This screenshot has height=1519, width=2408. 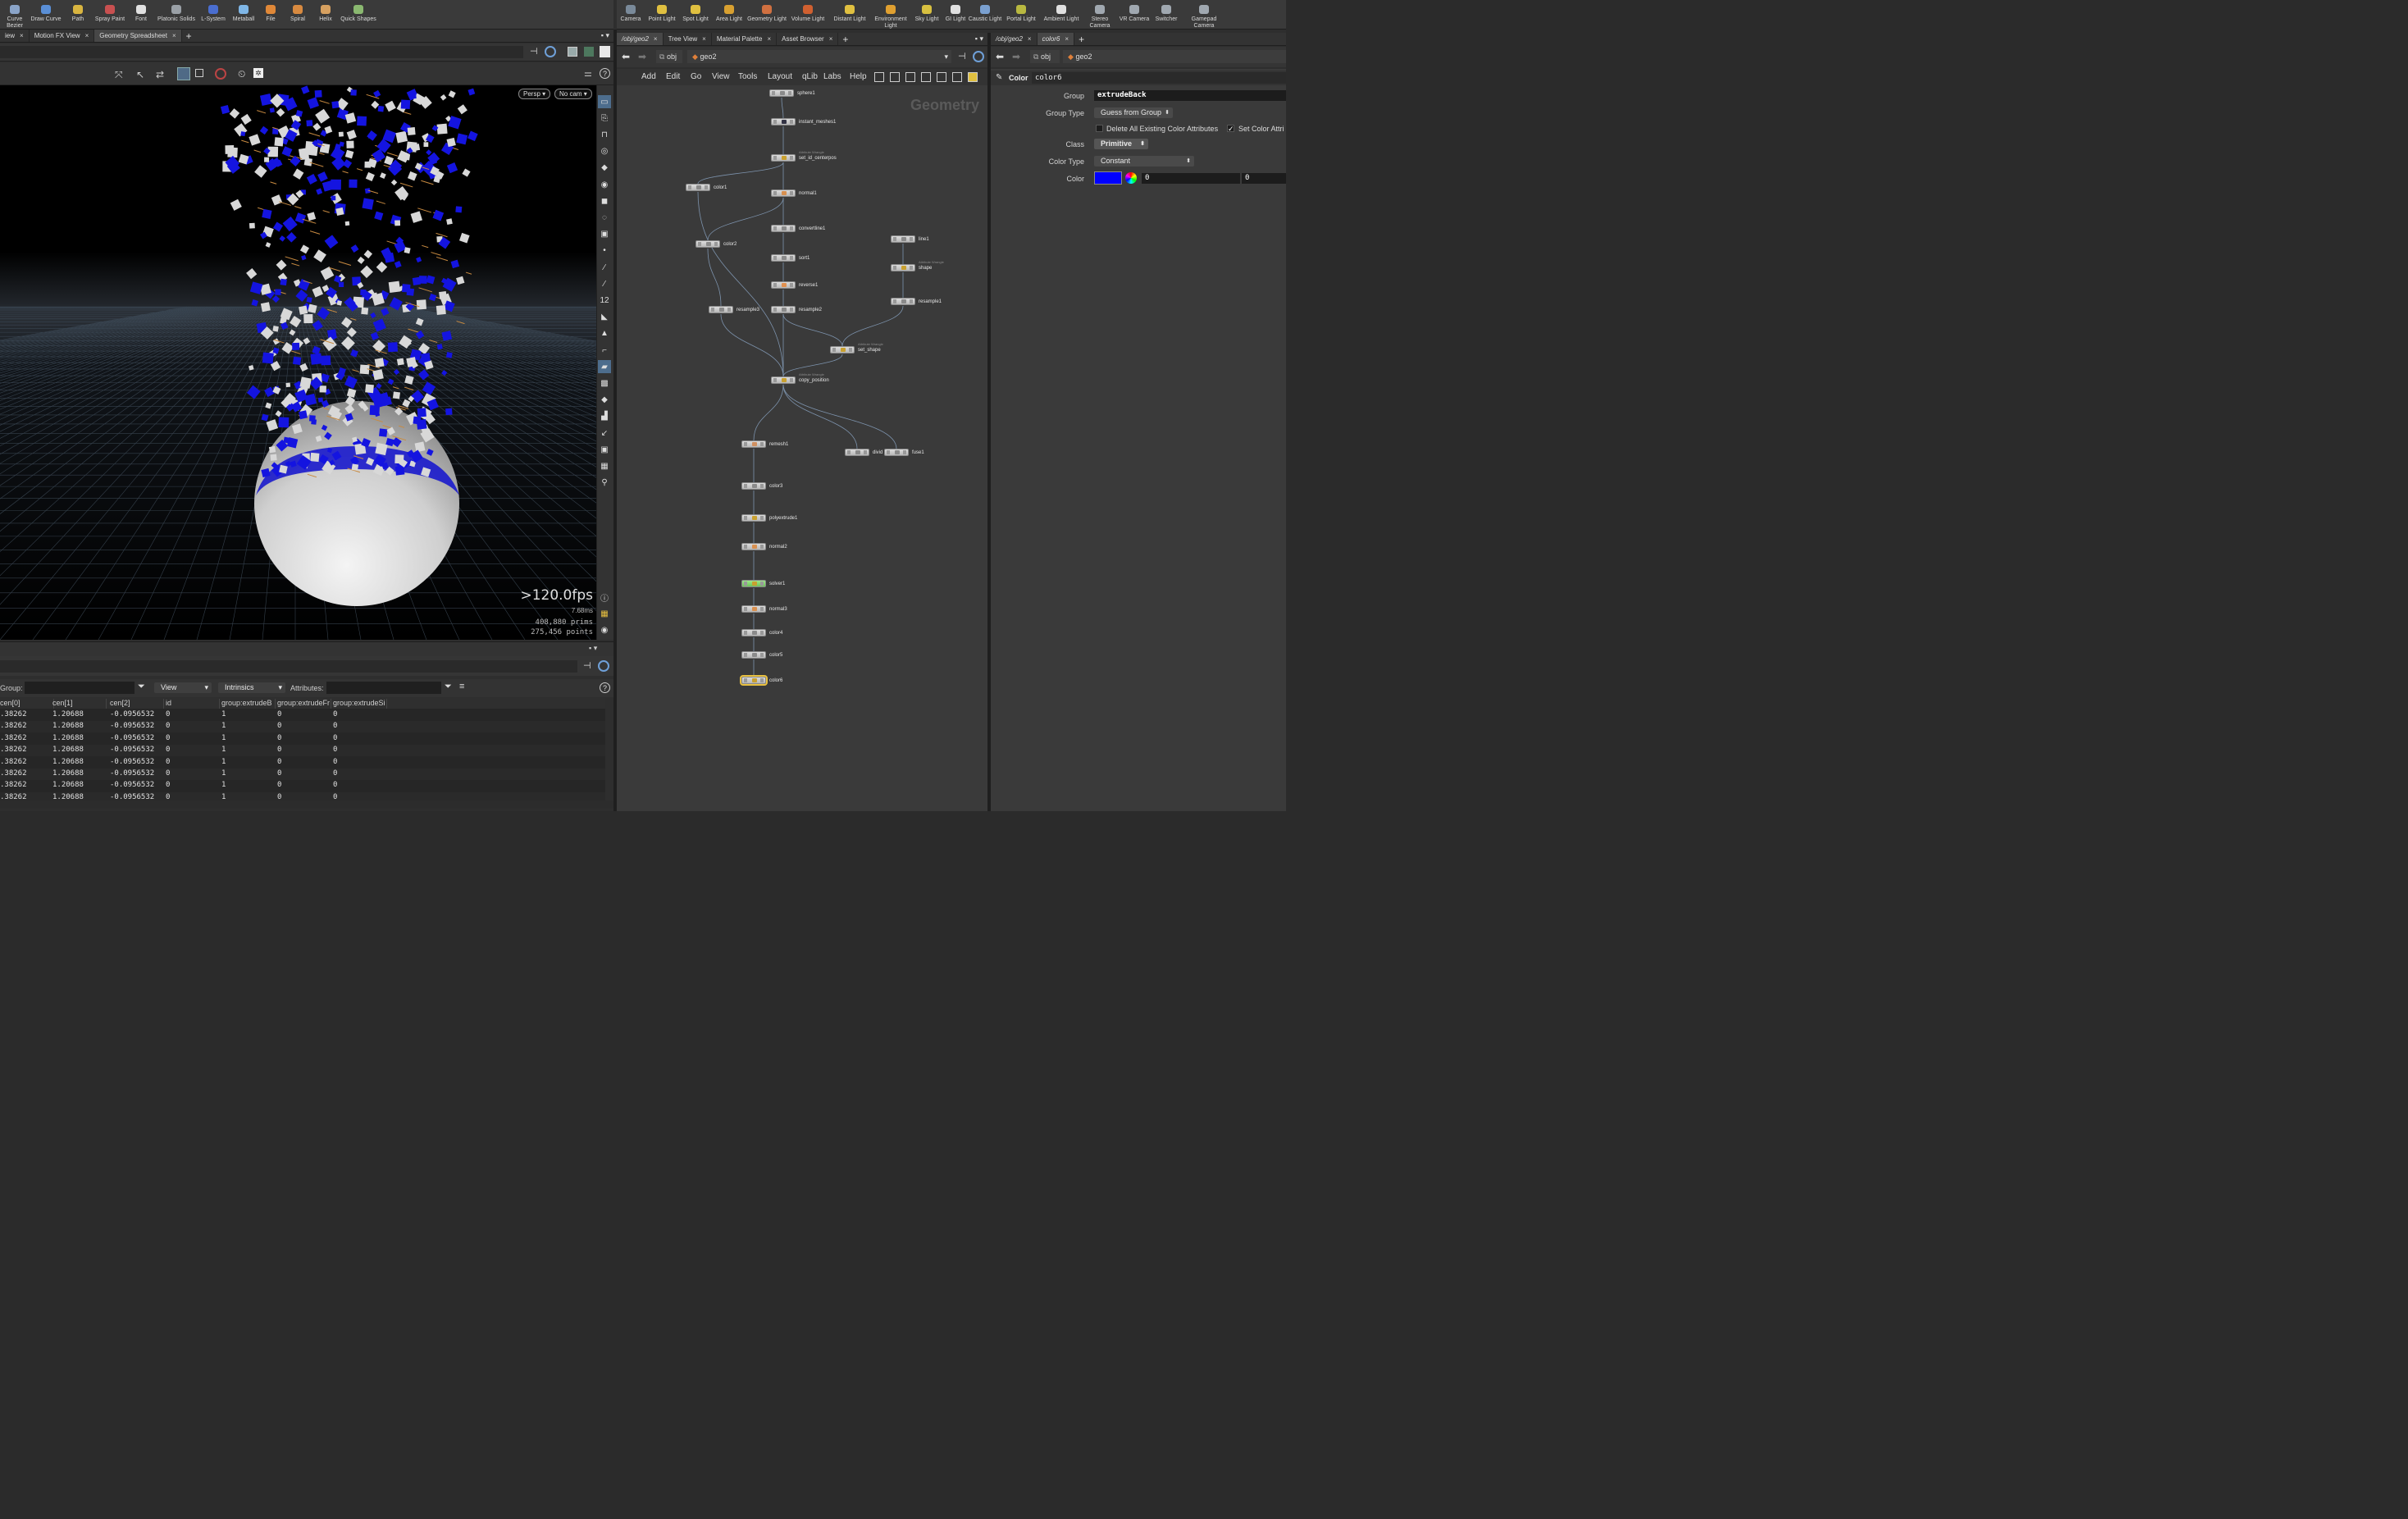 I want to click on column-header: group:extrudeB, so click(x=248, y=704).